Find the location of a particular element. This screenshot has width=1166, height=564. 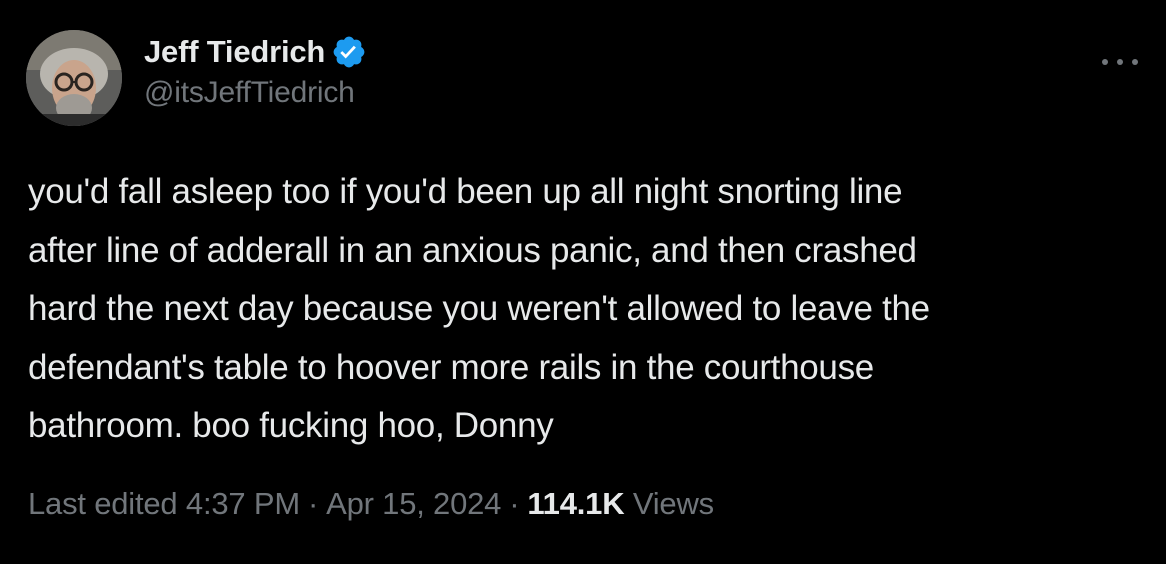

views-label: Views is located at coordinates (673, 503).